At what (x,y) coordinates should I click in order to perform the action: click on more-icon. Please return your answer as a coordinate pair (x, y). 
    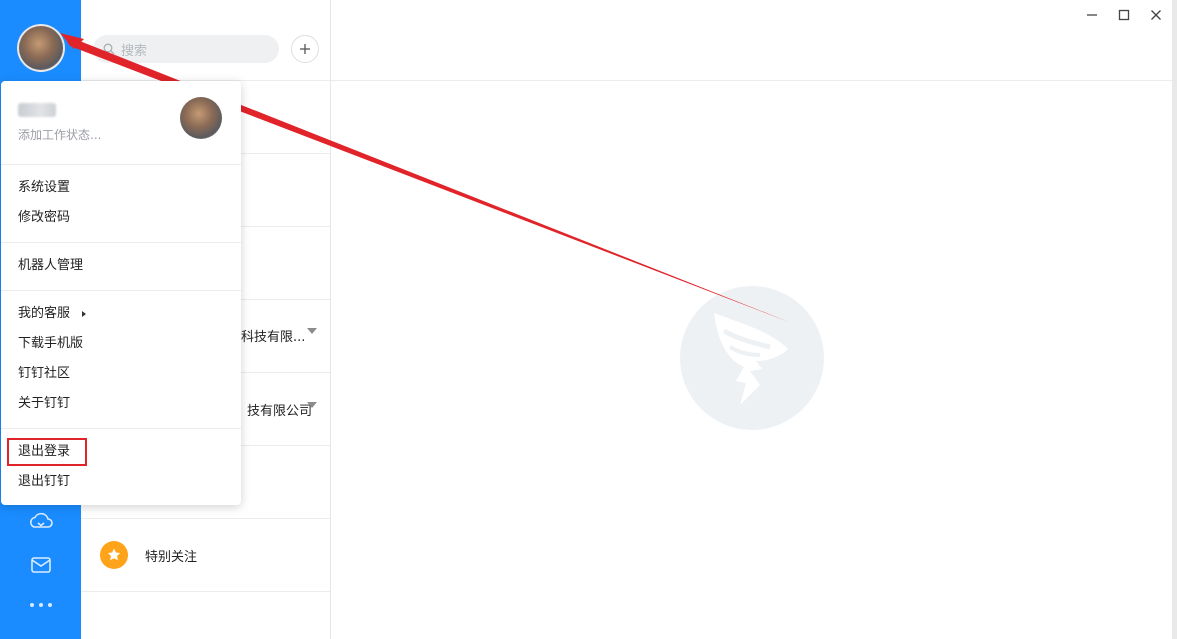
    Looking at the image, I should click on (41, 606).